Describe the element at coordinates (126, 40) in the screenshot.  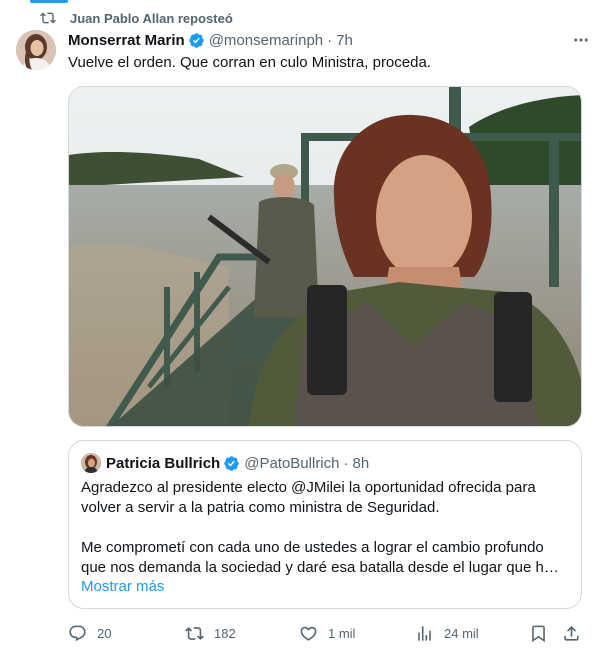
I see `author-name: Monserrat Marin` at that location.